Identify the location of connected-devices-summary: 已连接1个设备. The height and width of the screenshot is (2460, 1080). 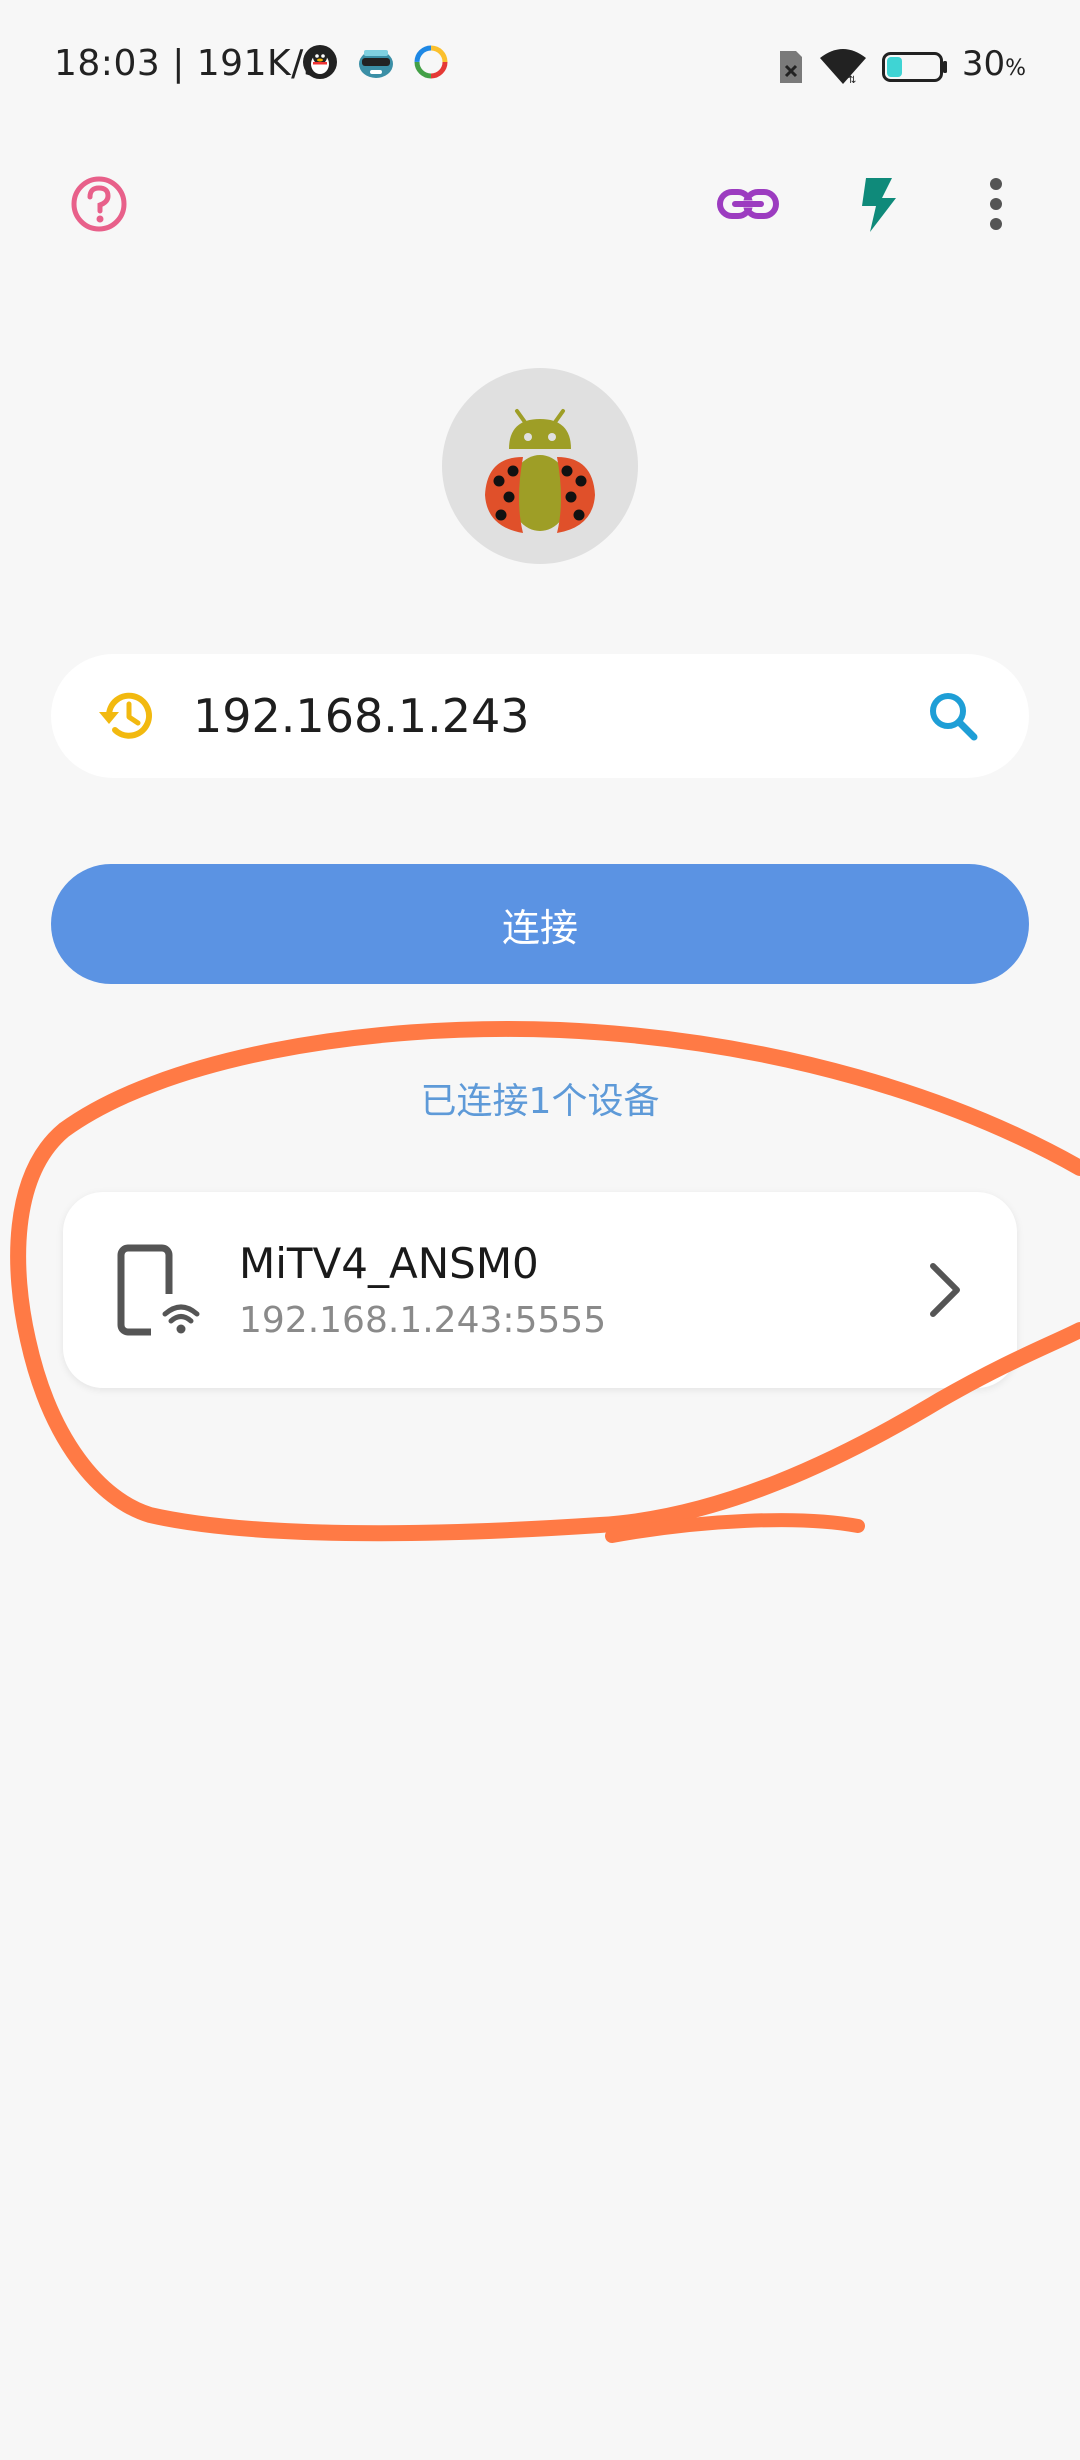
(540, 1101).